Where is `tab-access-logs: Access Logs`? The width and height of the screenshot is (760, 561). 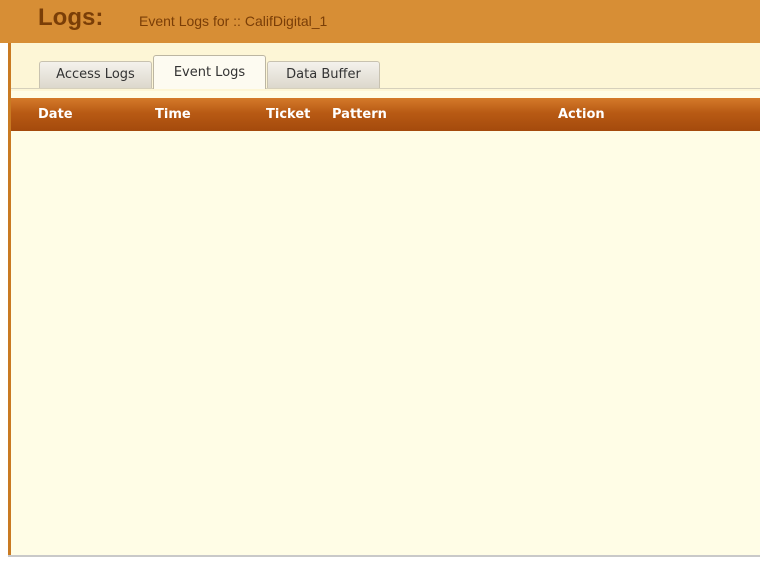
tab-access-logs: Access Logs is located at coordinates (95, 74).